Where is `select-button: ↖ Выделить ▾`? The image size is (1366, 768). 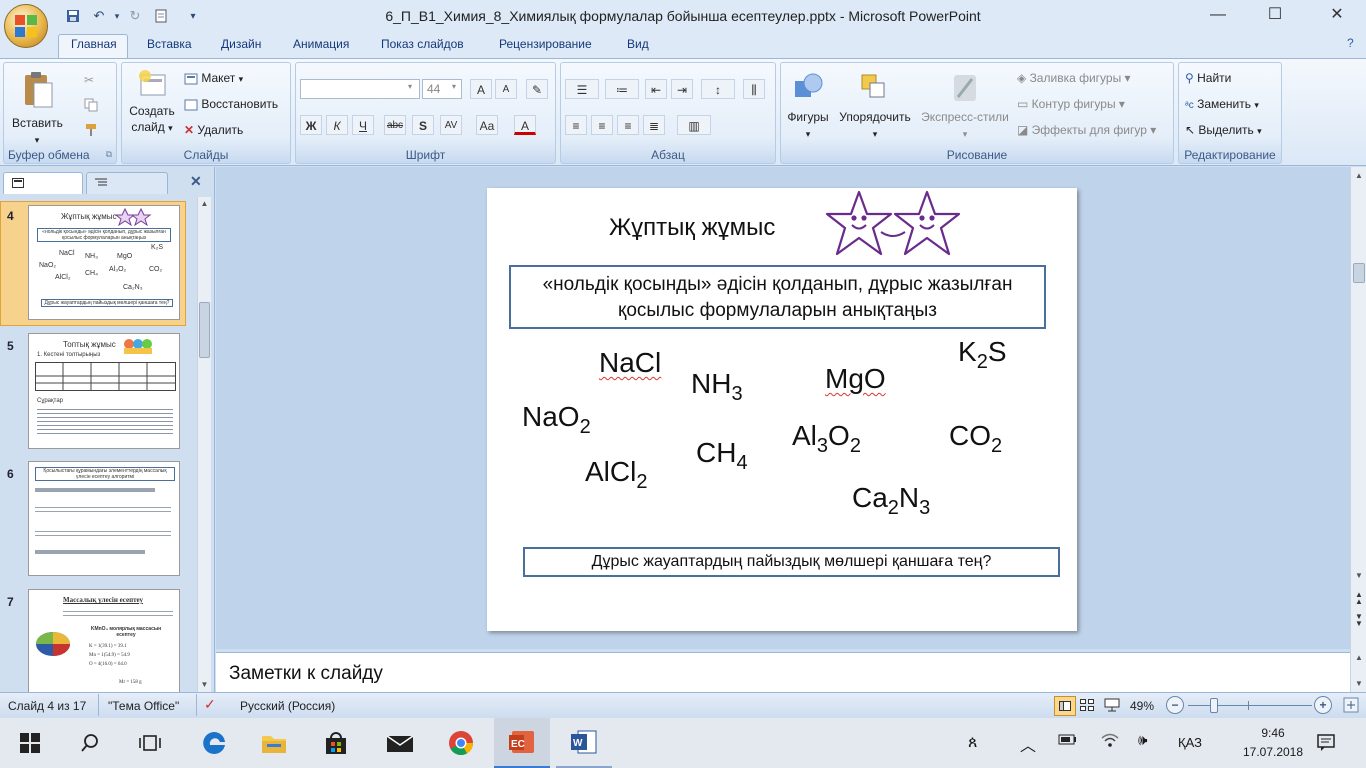 select-button: ↖ Выделить ▾ is located at coordinates (1223, 130).